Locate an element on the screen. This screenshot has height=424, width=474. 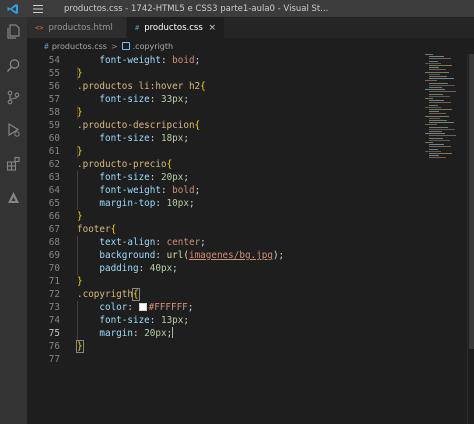
code-token: margin is located at coordinates (116, 333).